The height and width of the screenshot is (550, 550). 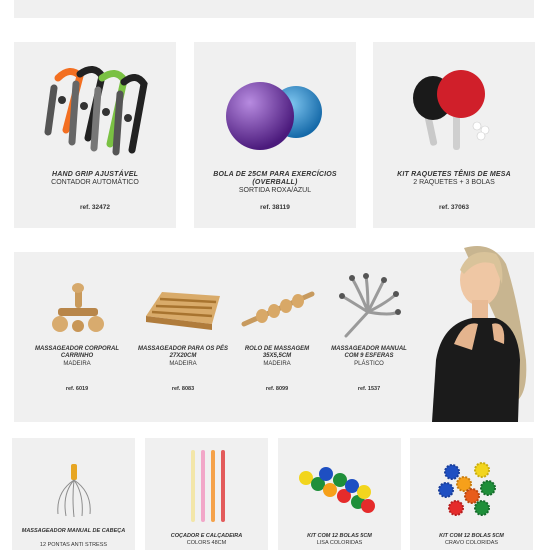 I want to click on product-ref: ref. 38119, so click(x=275, y=207).